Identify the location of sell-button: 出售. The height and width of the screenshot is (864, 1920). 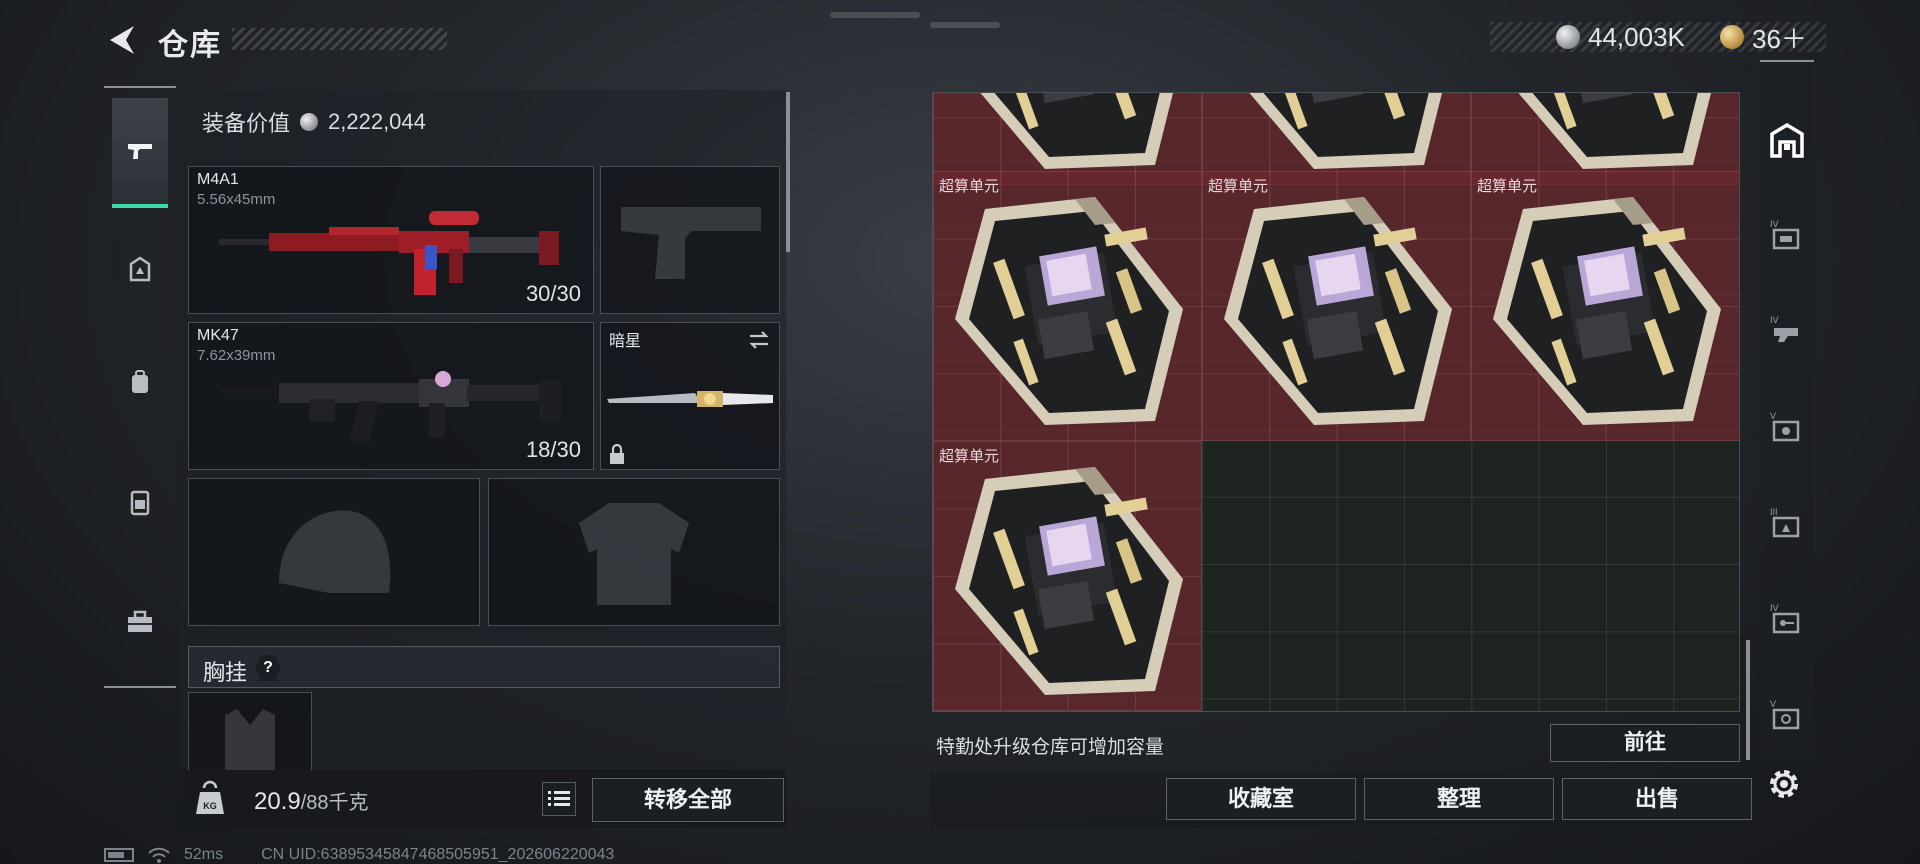
(1657, 799).